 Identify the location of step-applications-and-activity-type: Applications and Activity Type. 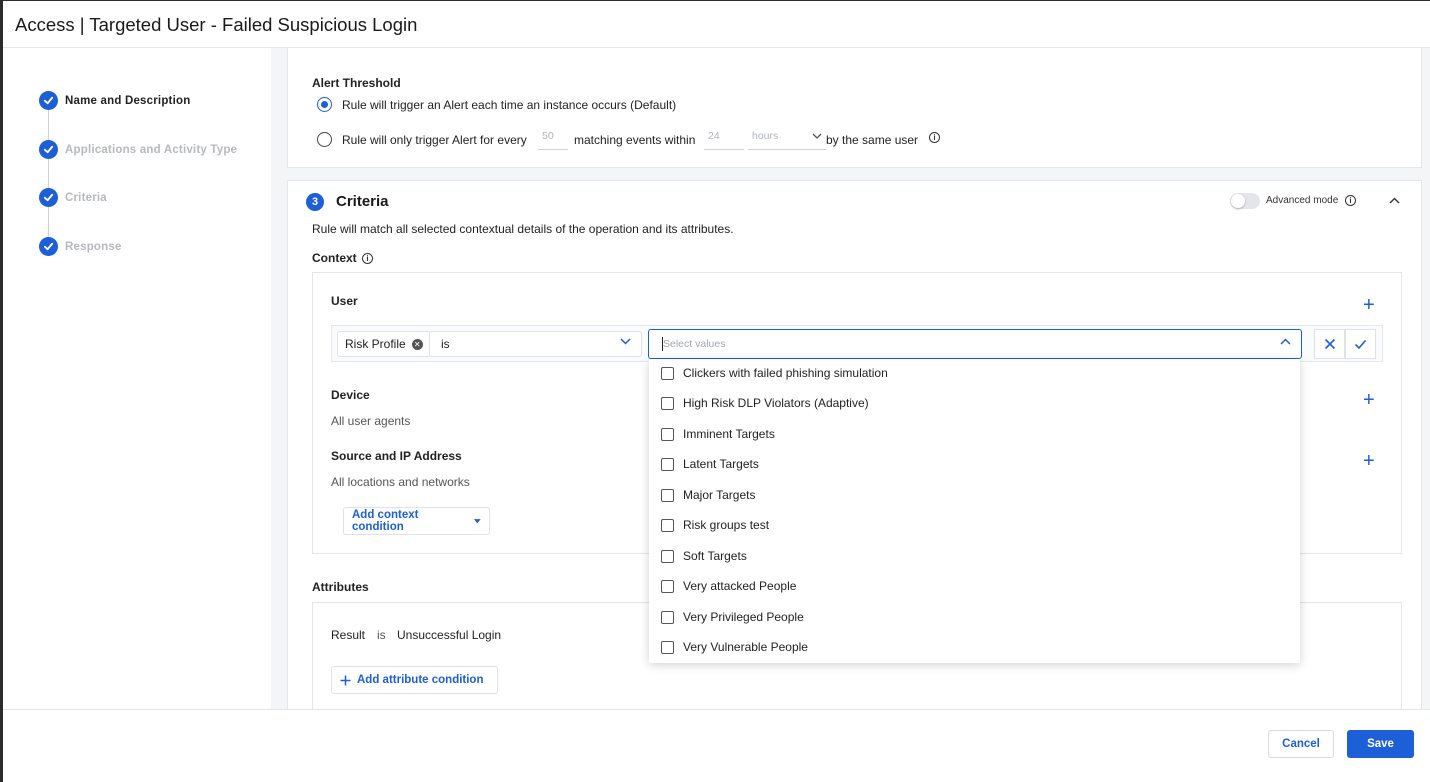
(138, 149).